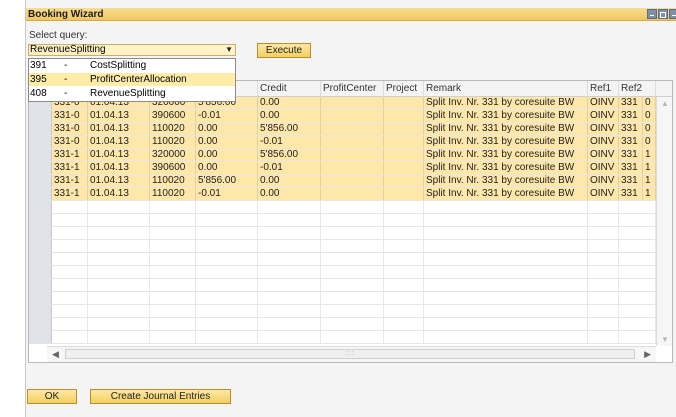 The image size is (676, 417). What do you see at coordinates (70, 142) in the screenshot?
I see `transid-cell: 331-0` at bounding box center [70, 142].